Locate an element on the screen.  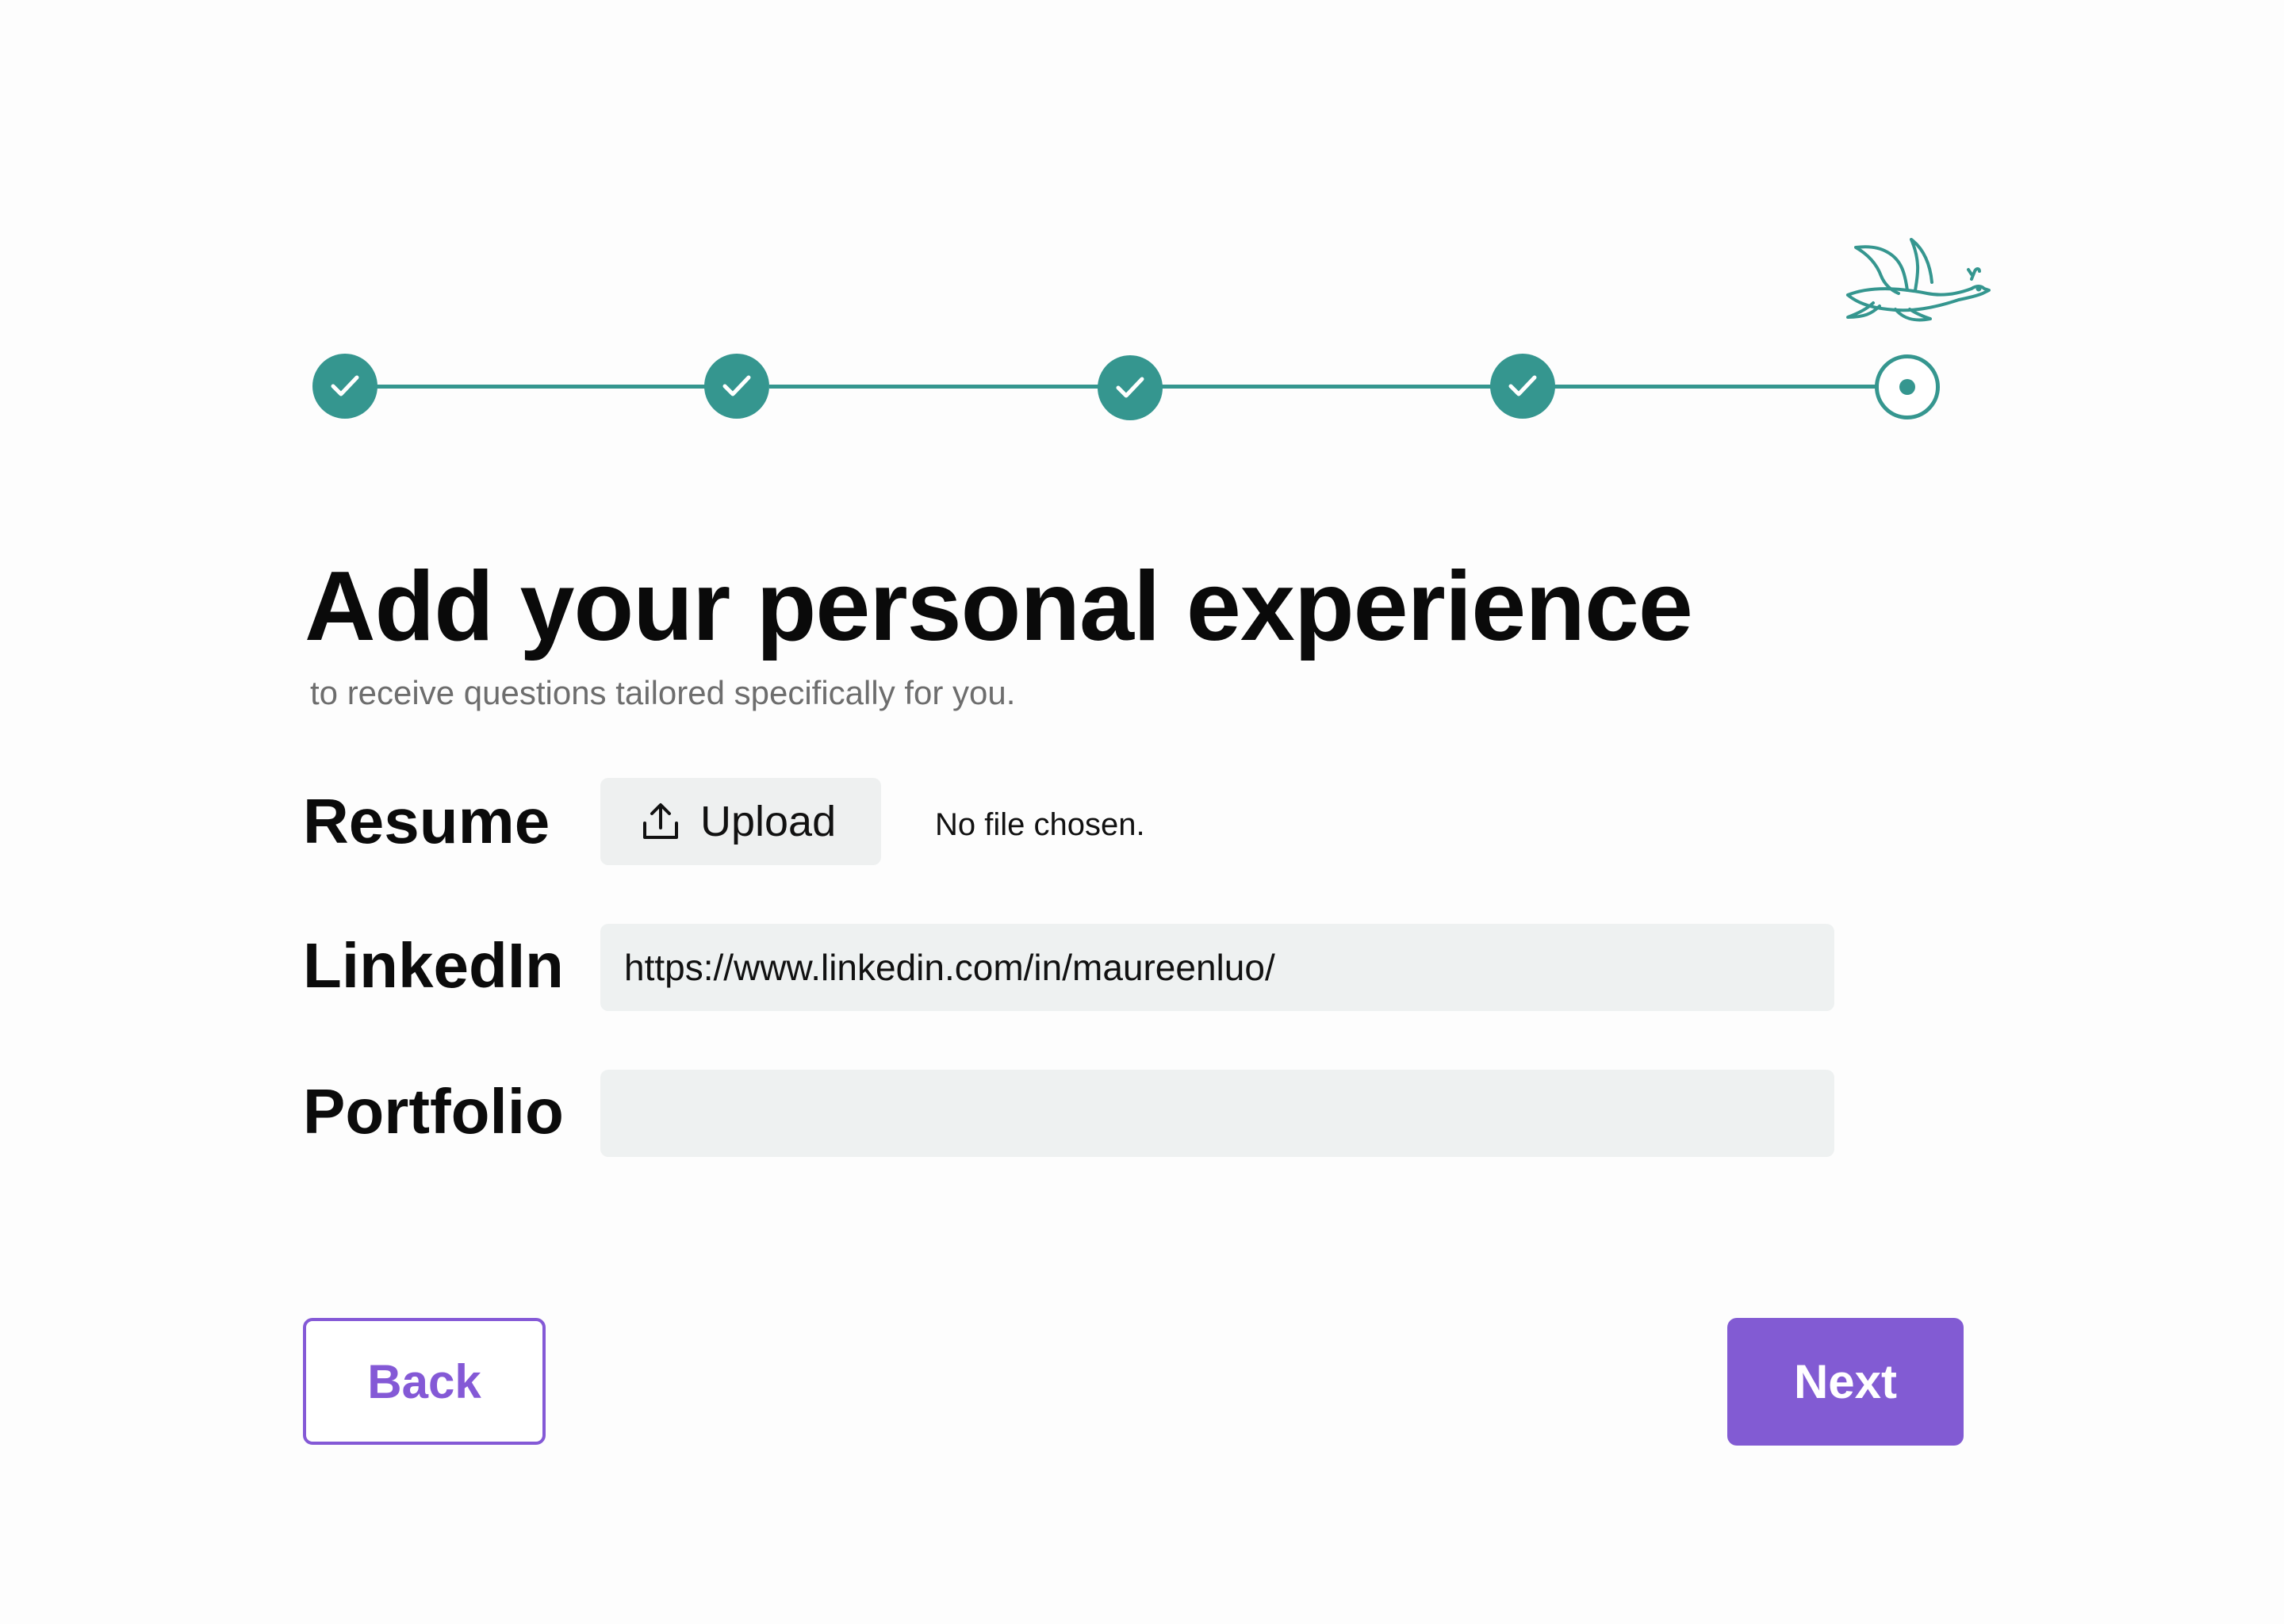
next-button: Next is located at coordinates (1845, 1382).